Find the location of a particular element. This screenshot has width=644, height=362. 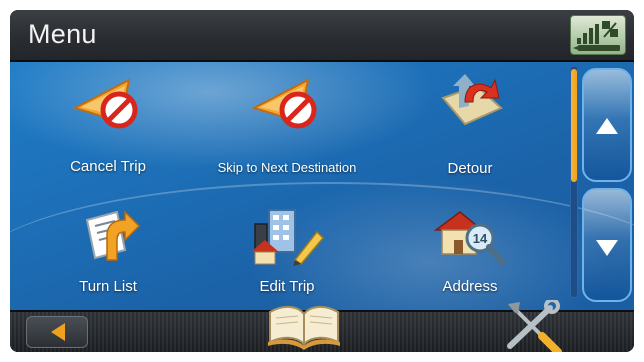

menu-label-edit-trip: Edit Trip is located at coordinates (287, 286).